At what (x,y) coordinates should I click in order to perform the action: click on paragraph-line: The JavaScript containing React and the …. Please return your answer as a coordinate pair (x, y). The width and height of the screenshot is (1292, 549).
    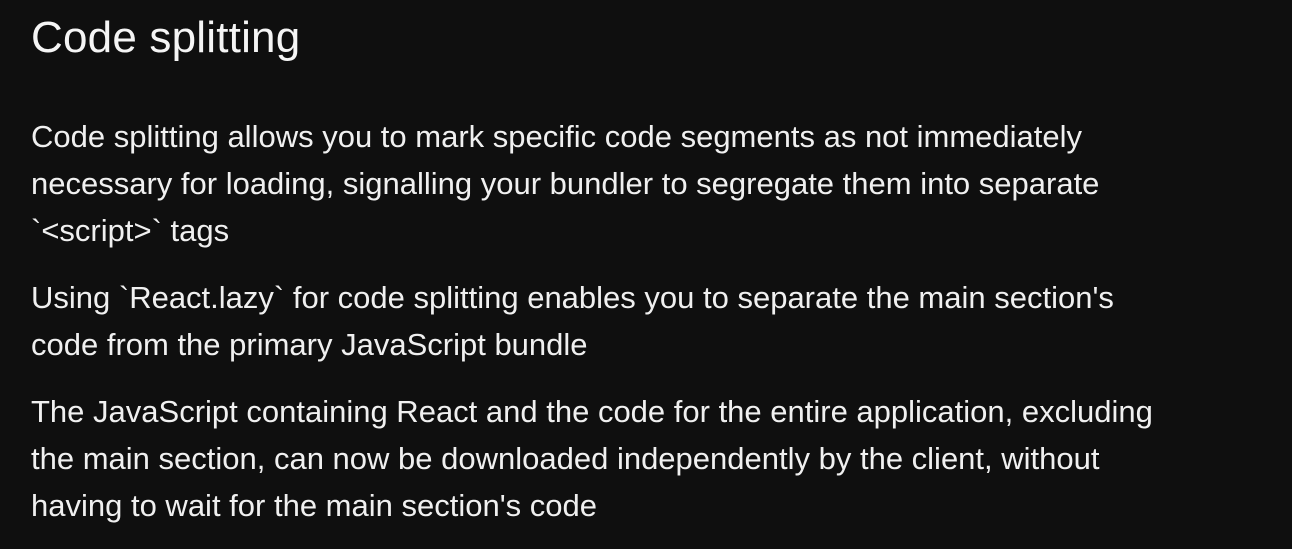
    Looking at the image, I should click on (592, 411).